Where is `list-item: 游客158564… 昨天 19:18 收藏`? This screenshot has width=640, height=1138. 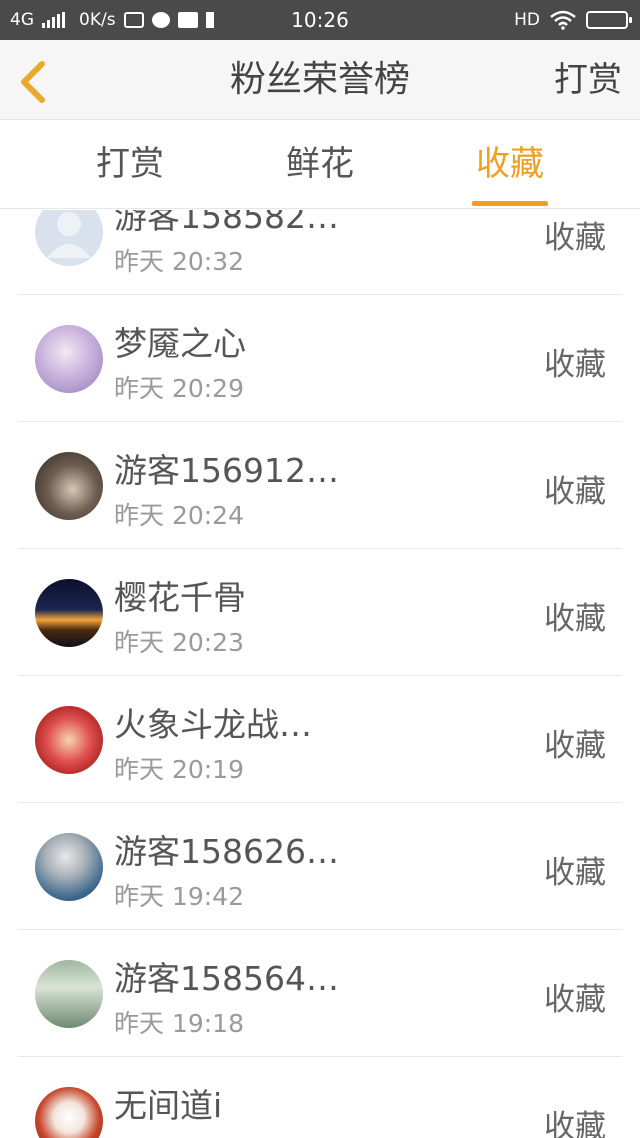 list-item: 游客158564… 昨天 19:18 收藏 is located at coordinates (320, 993).